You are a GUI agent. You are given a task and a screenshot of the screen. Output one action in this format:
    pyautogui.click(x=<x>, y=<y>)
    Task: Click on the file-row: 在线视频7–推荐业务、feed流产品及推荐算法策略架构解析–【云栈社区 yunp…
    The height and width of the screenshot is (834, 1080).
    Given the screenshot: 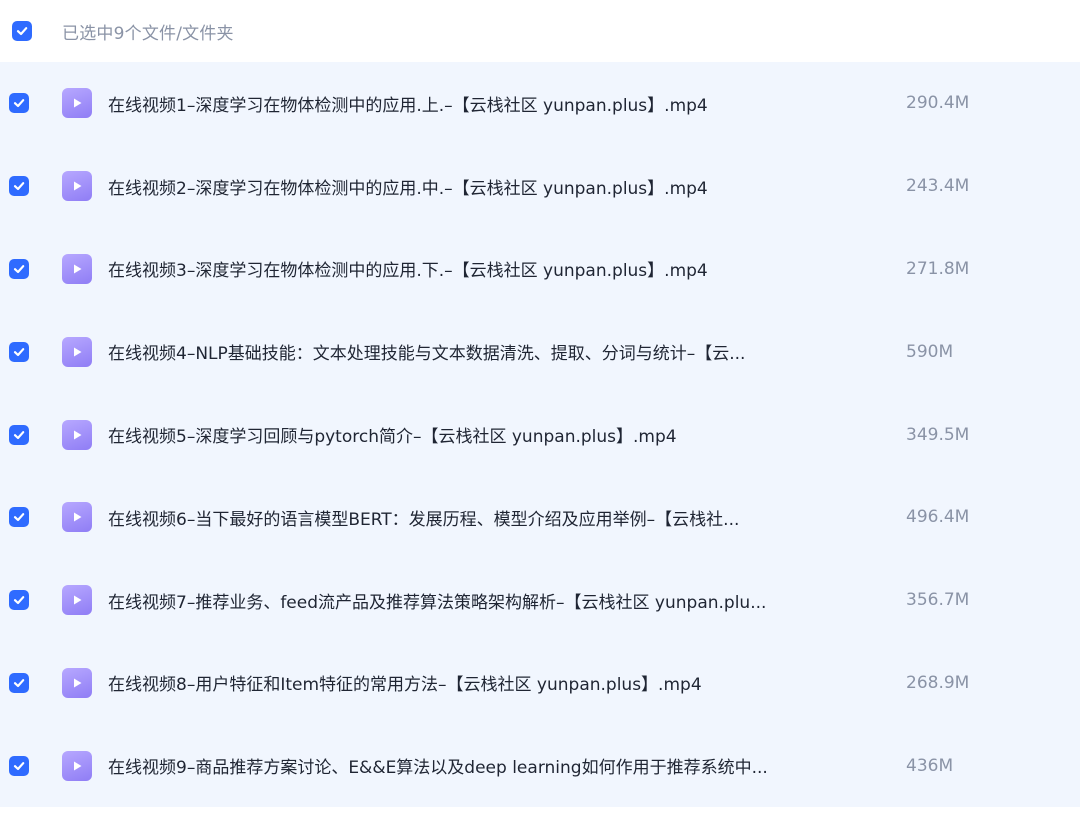 What is the action you would take?
    pyautogui.click(x=540, y=600)
    